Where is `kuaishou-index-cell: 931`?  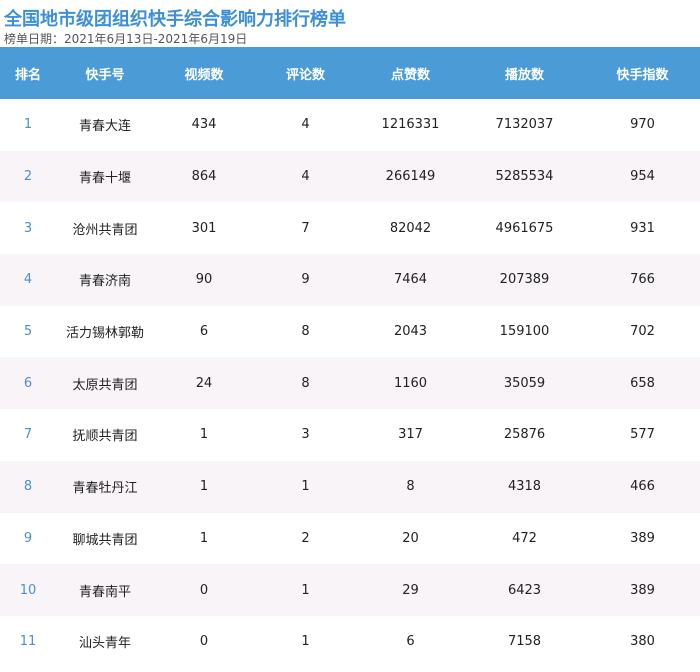 kuaishou-index-cell: 931 is located at coordinates (642, 228).